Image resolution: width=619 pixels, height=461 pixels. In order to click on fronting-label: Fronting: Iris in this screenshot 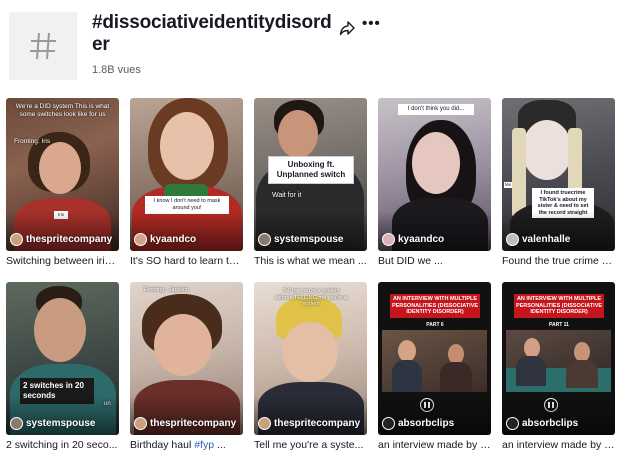, I will do `click(32, 141)`.